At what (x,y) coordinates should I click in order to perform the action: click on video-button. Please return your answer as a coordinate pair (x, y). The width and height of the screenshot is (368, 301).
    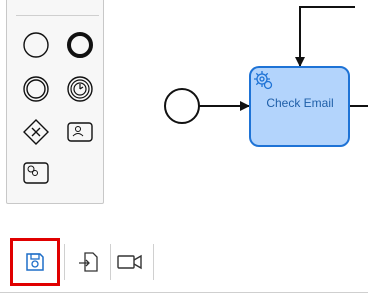
    Looking at the image, I should click on (130, 262).